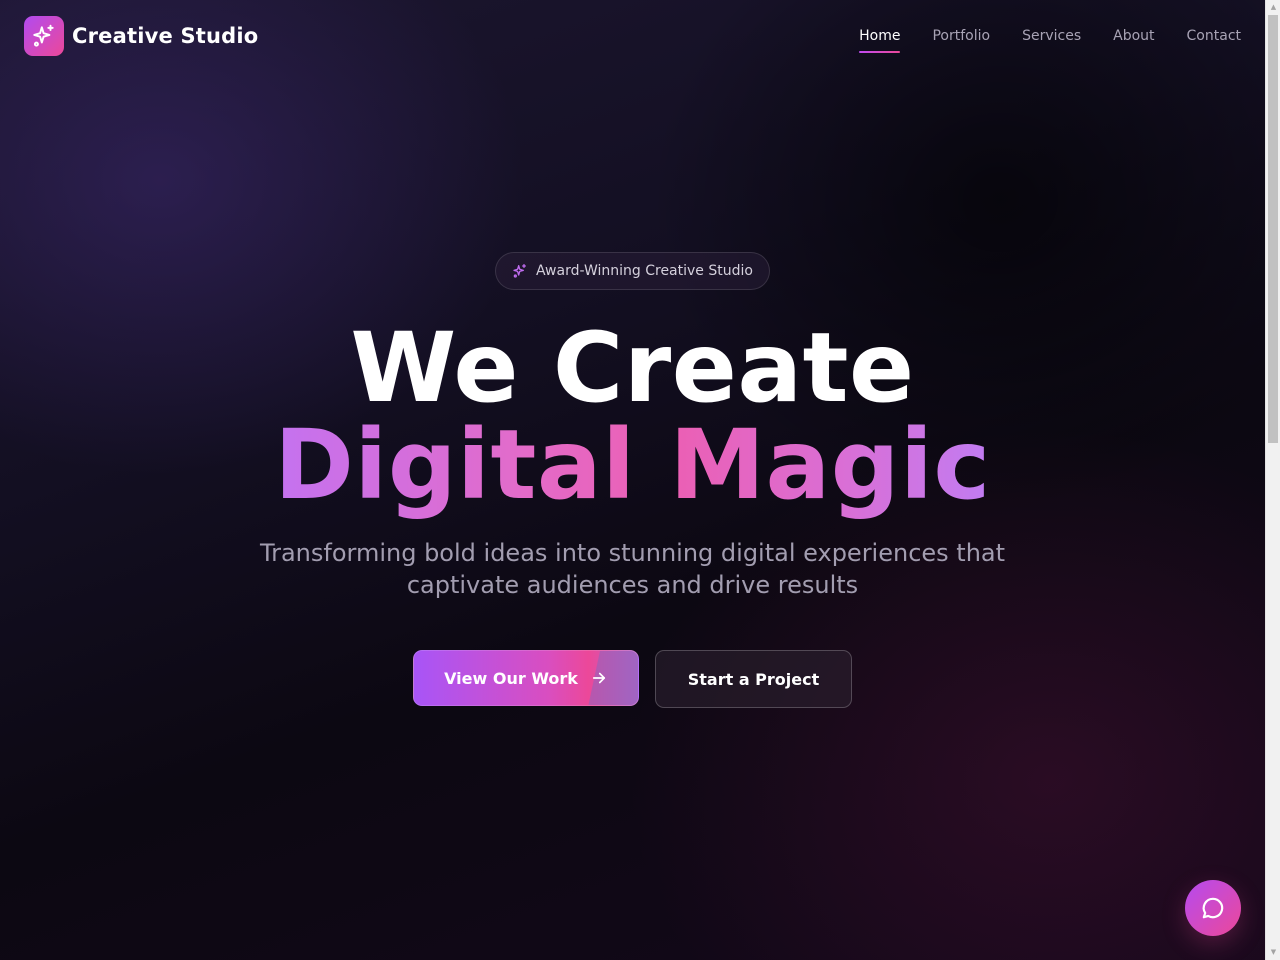  What do you see at coordinates (1273, 952) in the screenshot?
I see `scroll-down-arrow-icon: ▼` at bounding box center [1273, 952].